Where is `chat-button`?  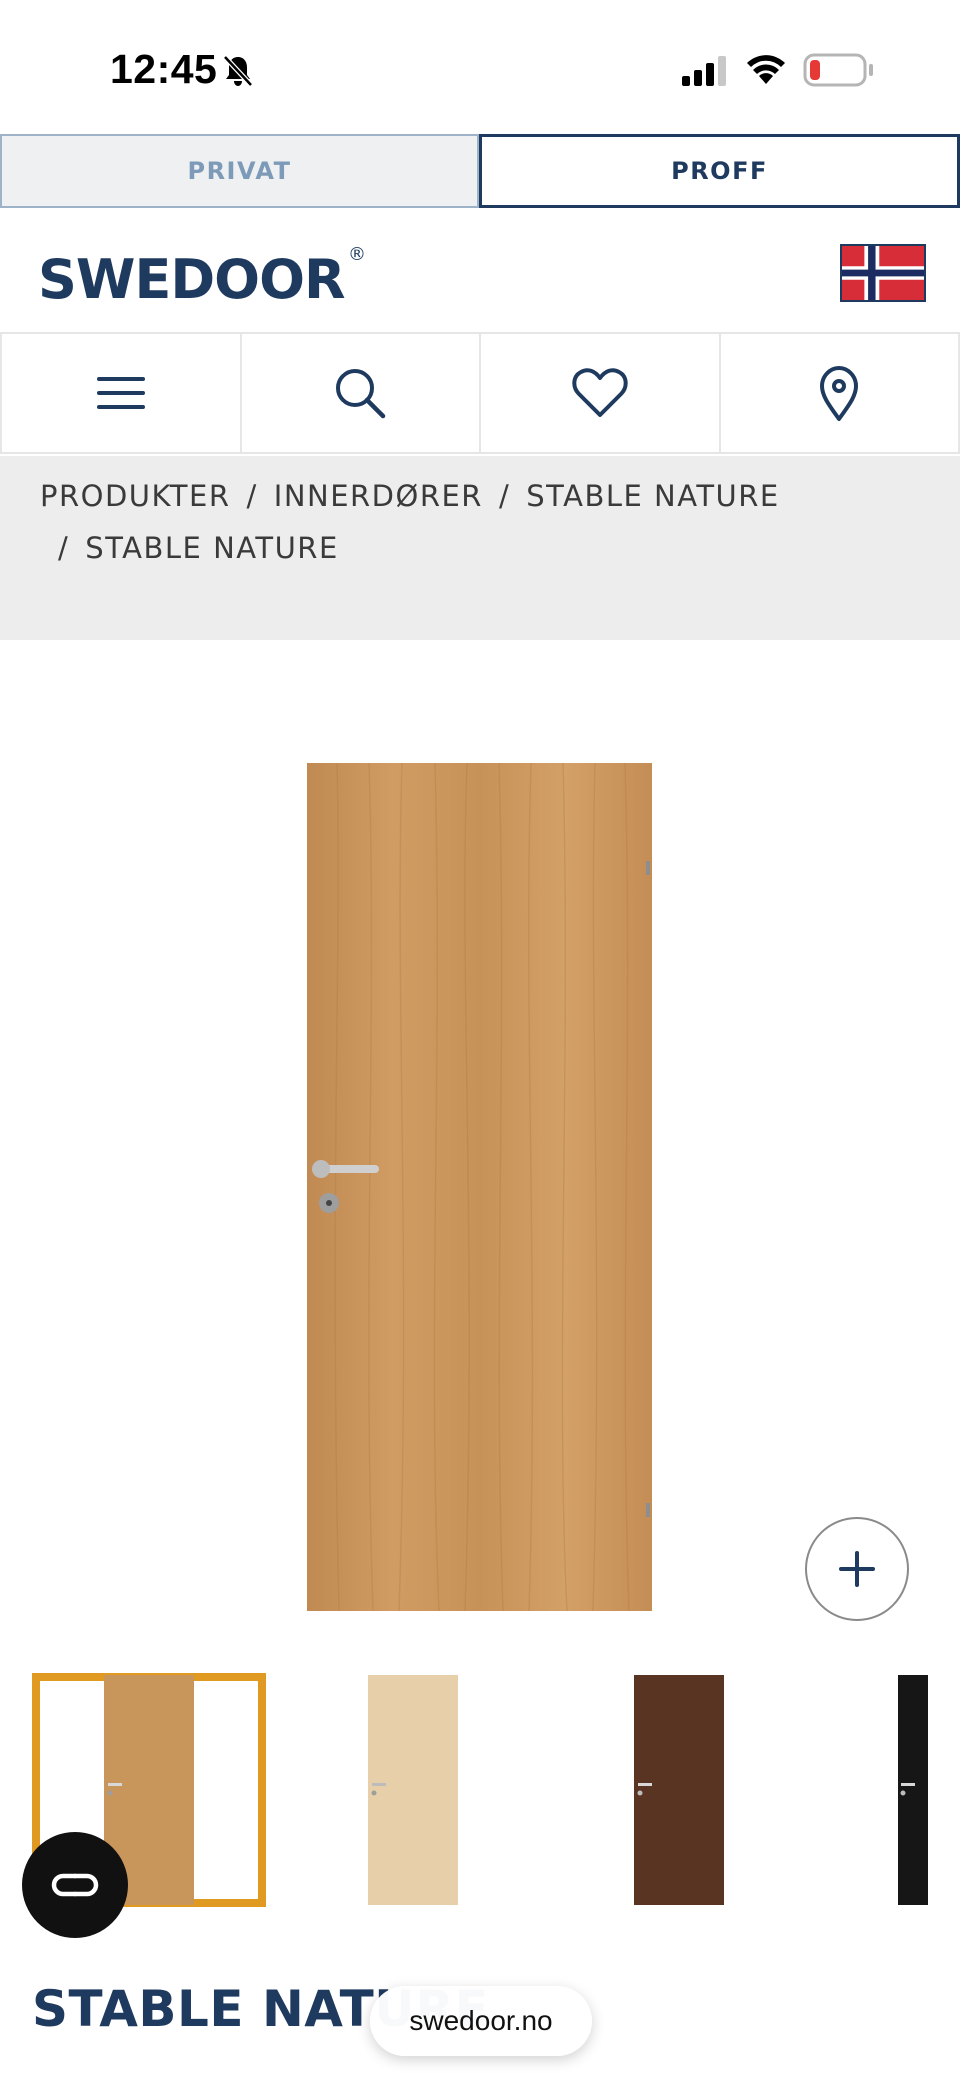
chat-button is located at coordinates (75, 1885).